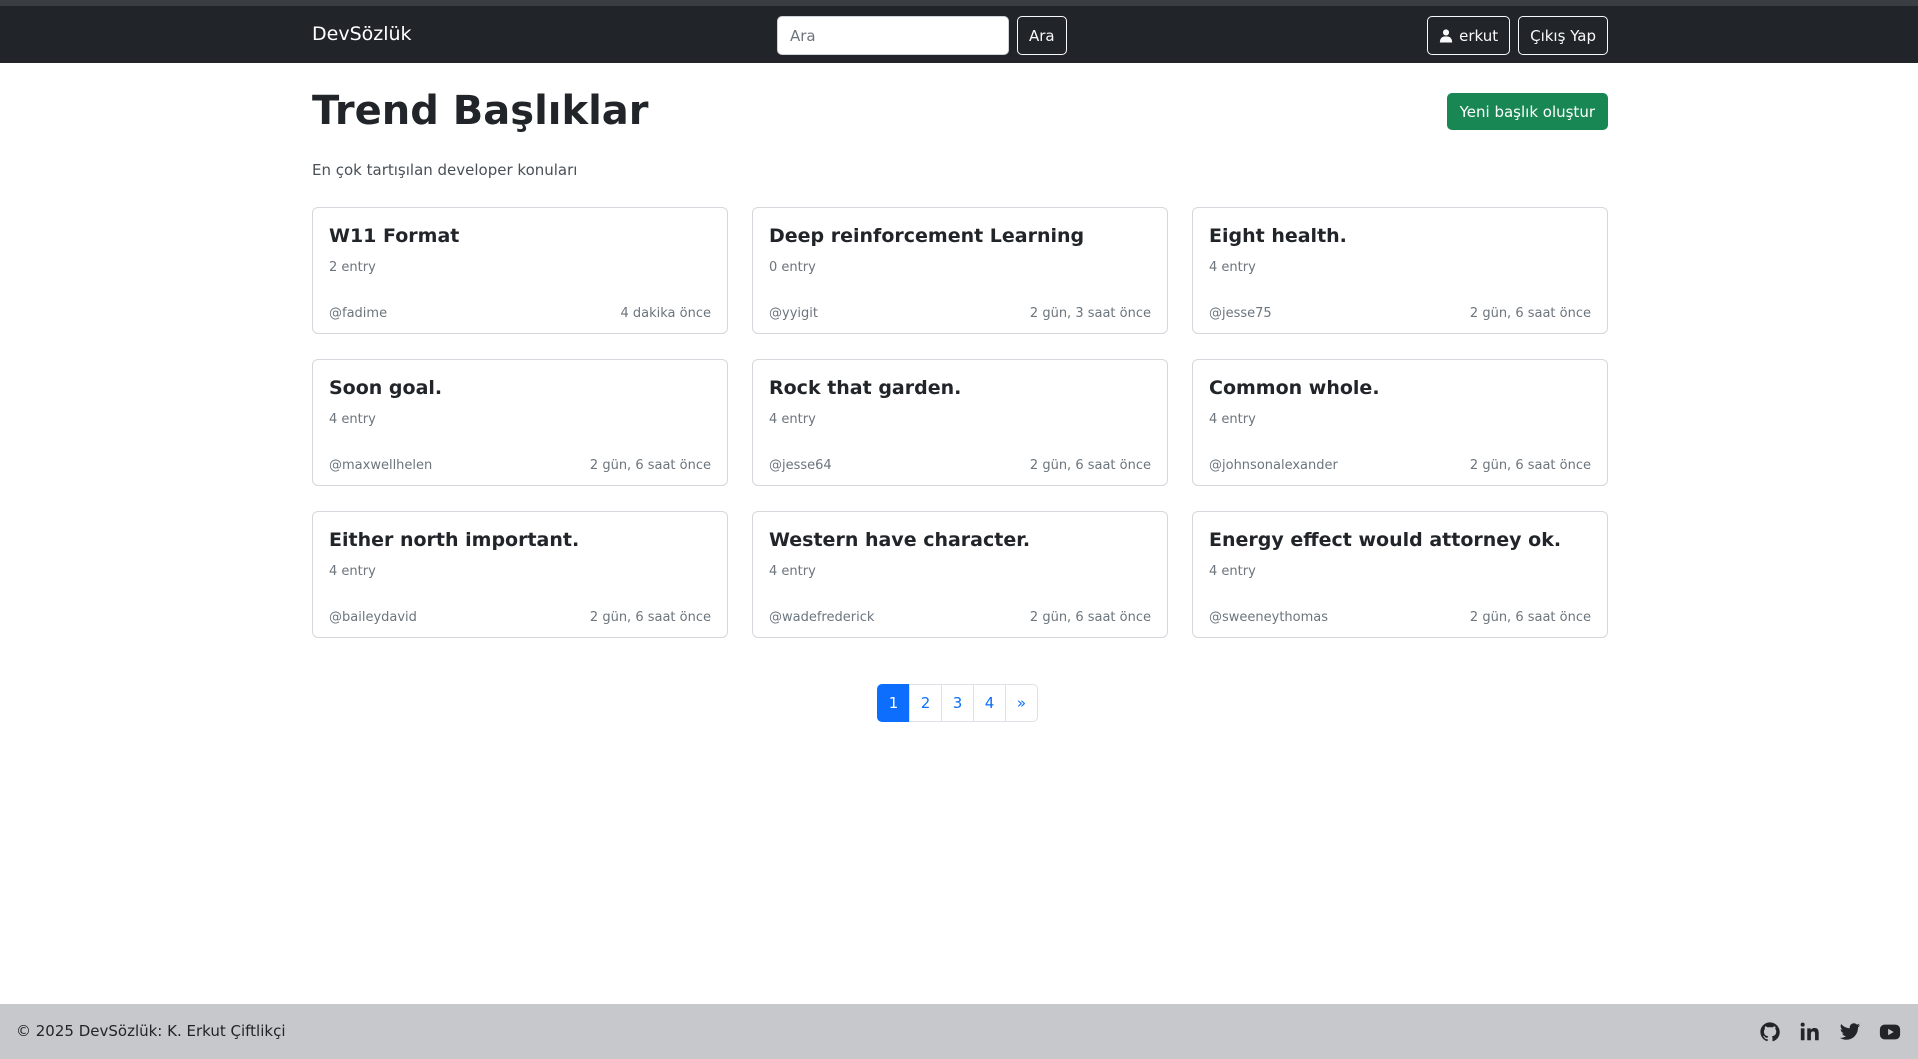 Image resolution: width=1918 pixels, height=1059 pixels. I want to click on topic-author: @johnsonalexander, so click(1273, 465).